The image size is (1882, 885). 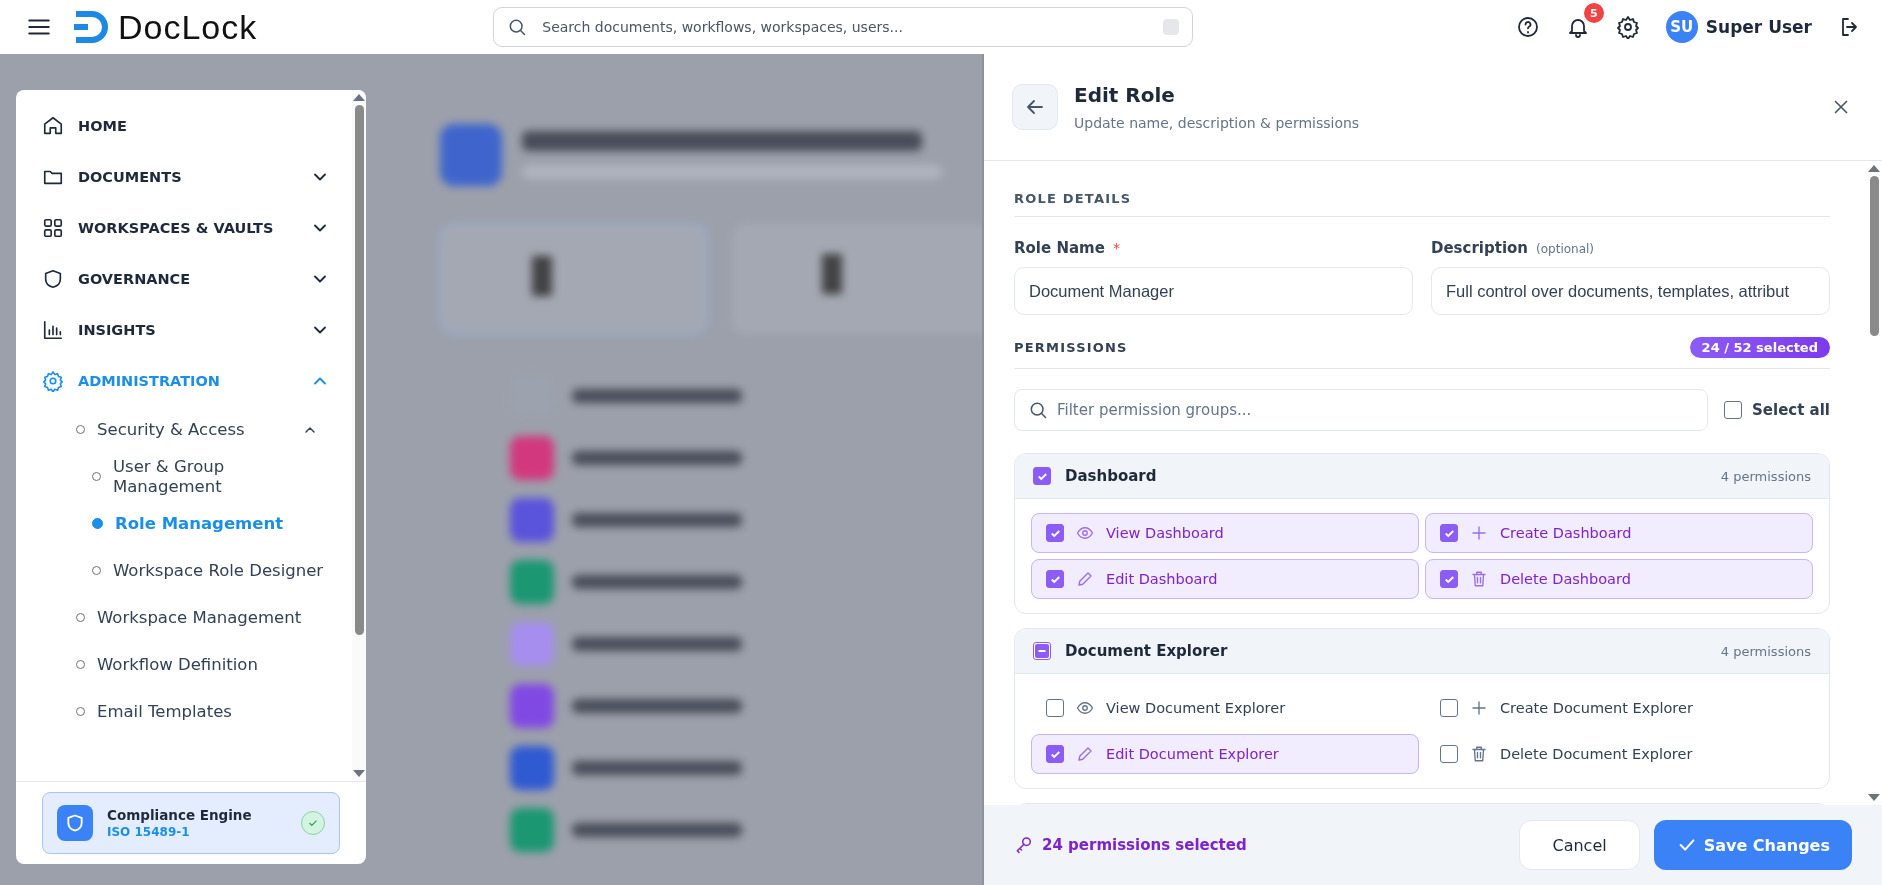 What do you see at coordinates (197, 711) in the screenshot?
I see `nav-subitem: Email Templates` at bounding box center [197, 711].